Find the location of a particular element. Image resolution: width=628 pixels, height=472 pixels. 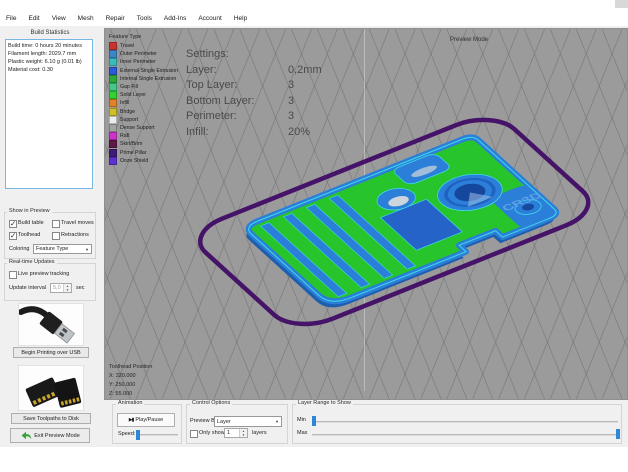

menu-account: Account is located at coordinates (210, 19).